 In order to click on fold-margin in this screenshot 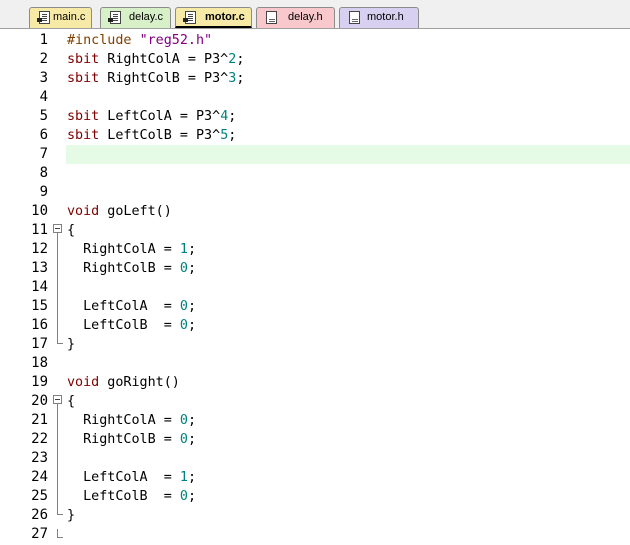, I will do `click(58, 287)`.